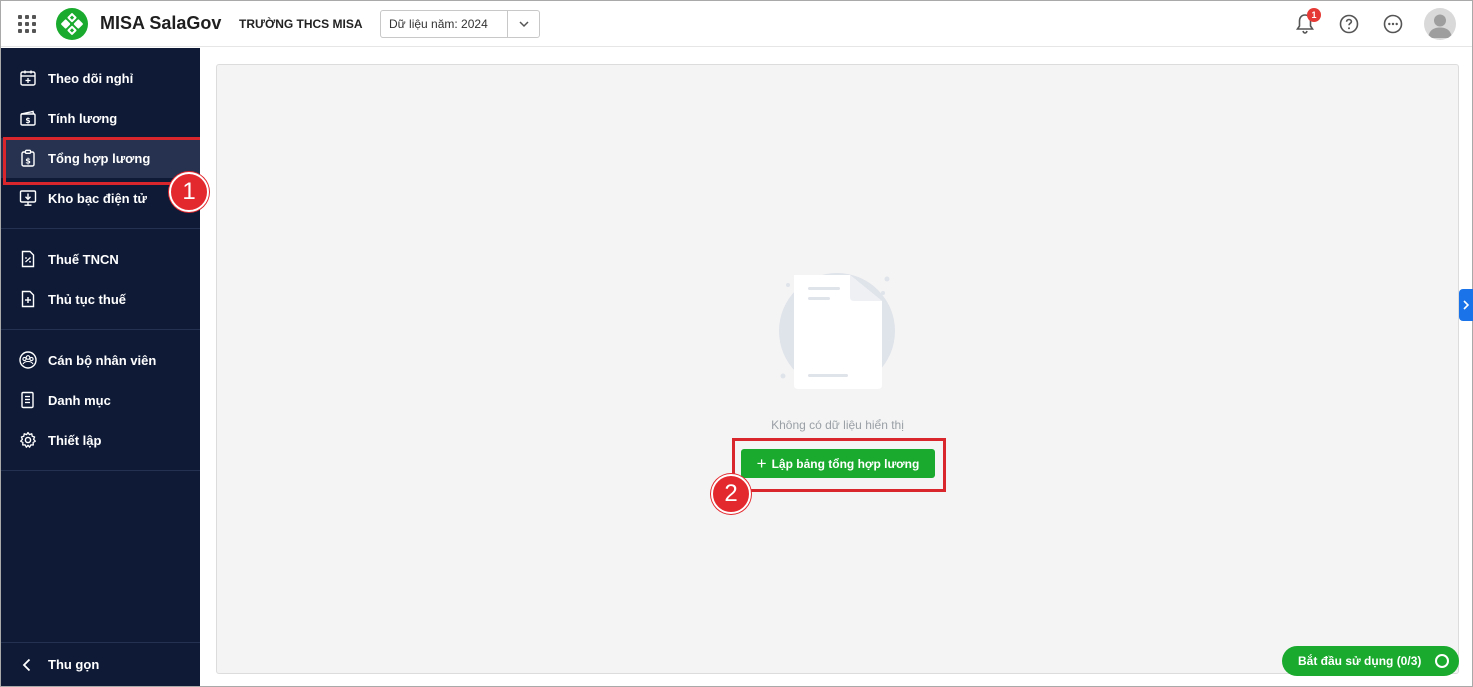  What do you see at coordinates (761, 463) in the screenshot?
I see `plus-icon: +` at bounding box center [761, 463].